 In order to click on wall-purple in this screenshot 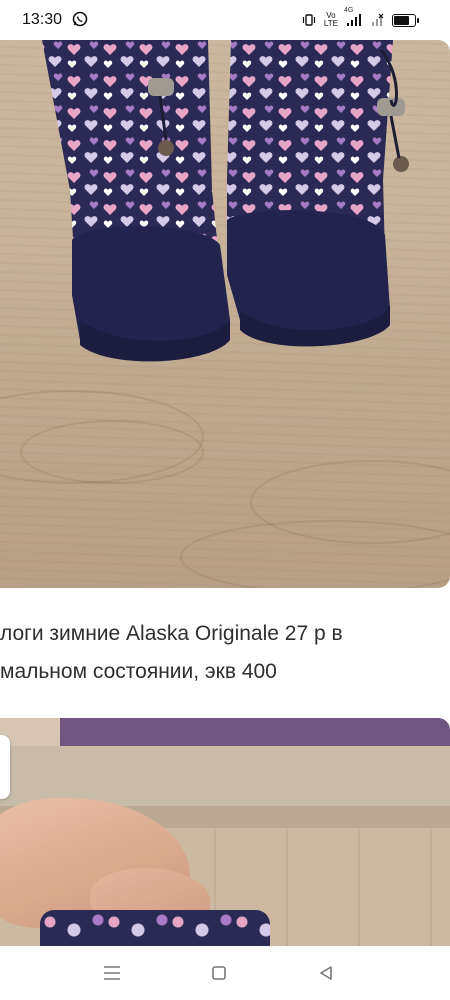, I will do `click(255, 732)`.